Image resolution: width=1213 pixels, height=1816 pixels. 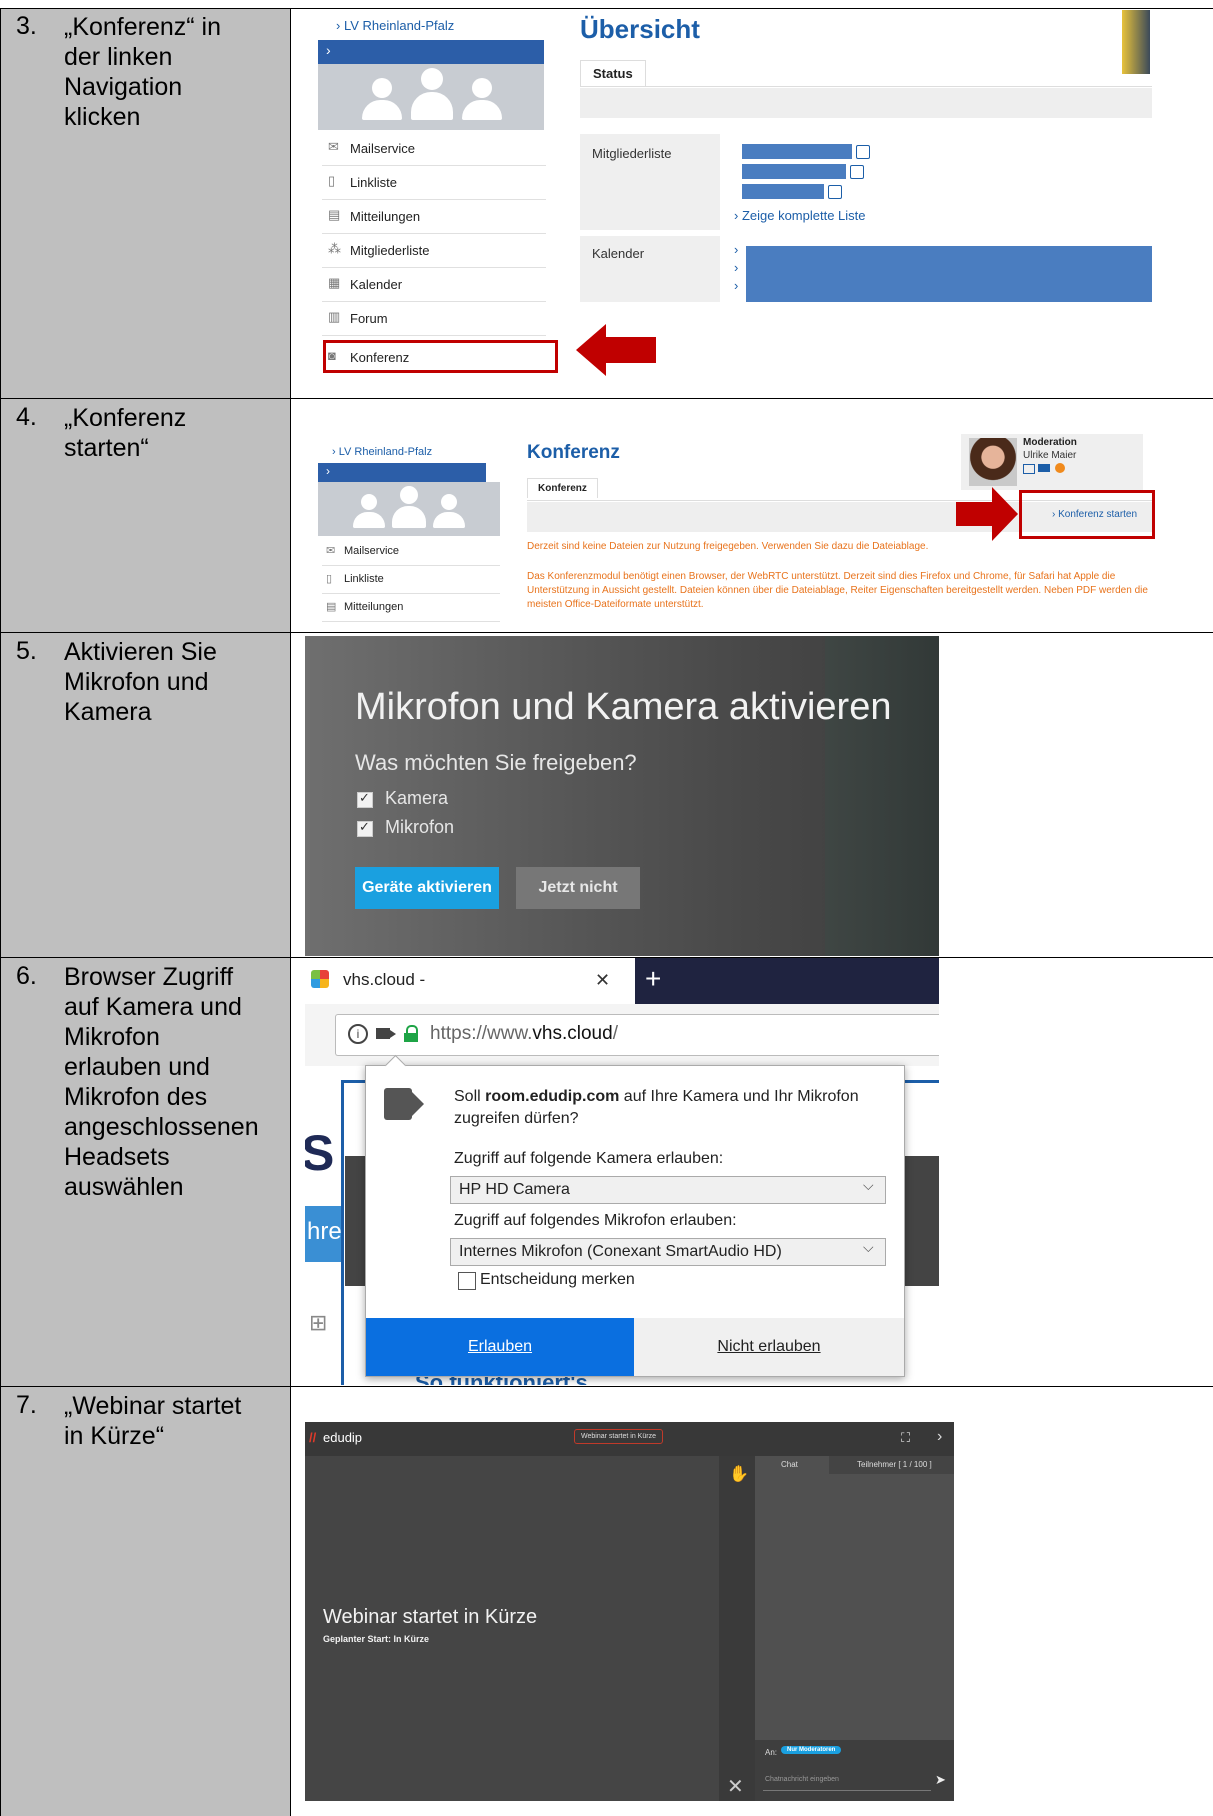 I want to click on network-icon: ⊞, so click(x=318, y=1322).